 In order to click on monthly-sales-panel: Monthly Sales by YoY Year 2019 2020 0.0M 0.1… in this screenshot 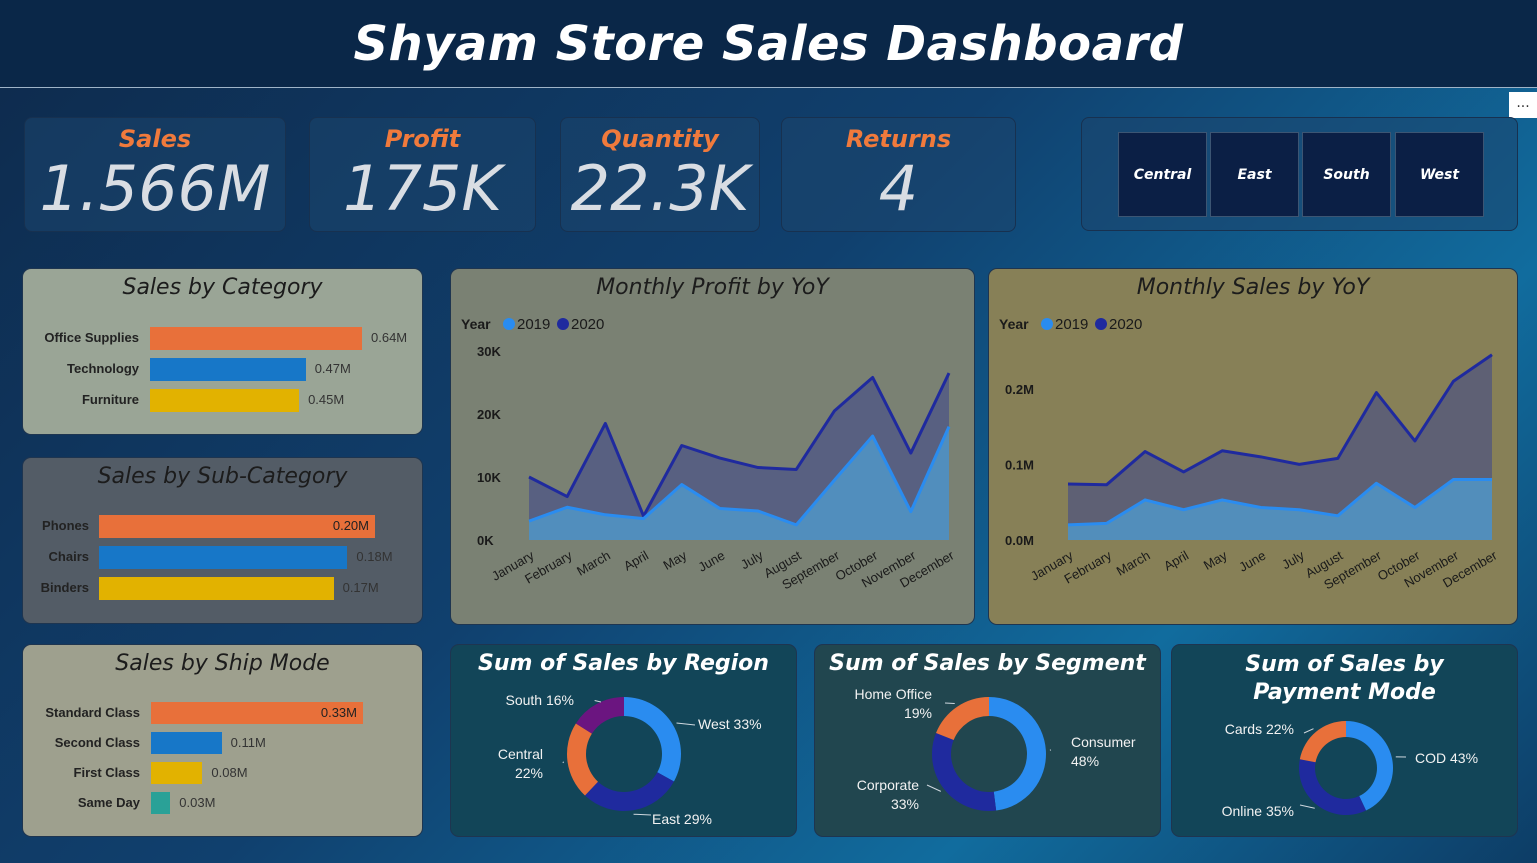, I will do `click(1253, 446)`.